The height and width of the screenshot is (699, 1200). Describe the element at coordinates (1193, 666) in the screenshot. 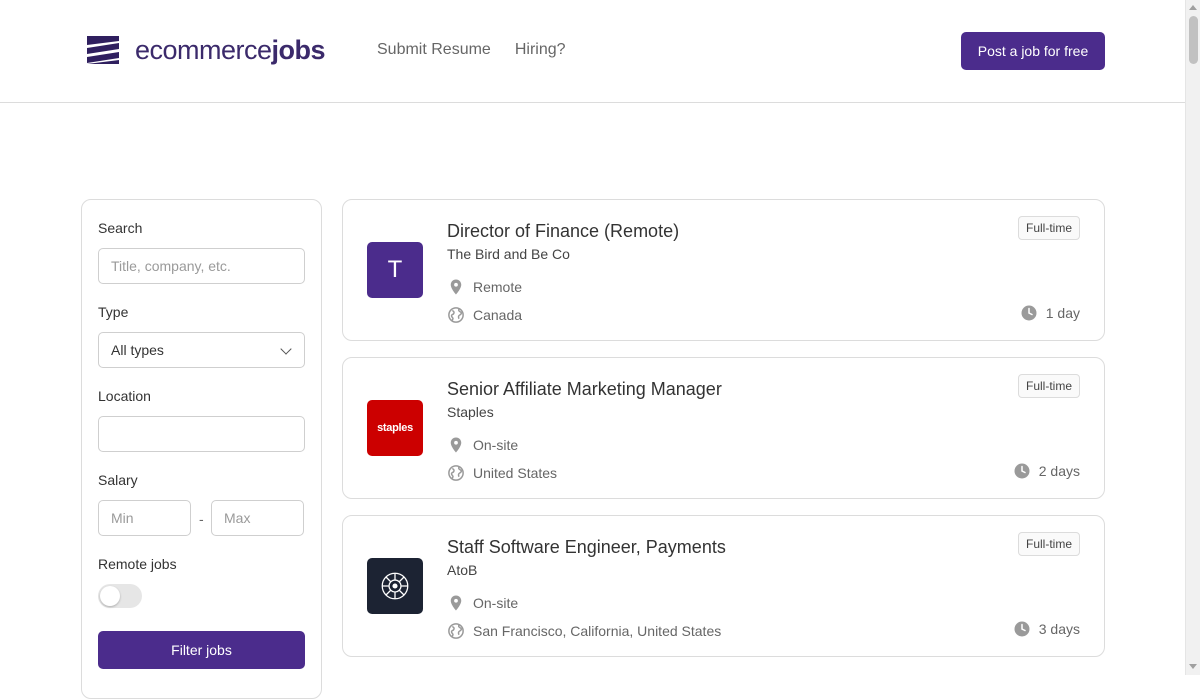

I see `scroll-down-arrow-icon` at that location.